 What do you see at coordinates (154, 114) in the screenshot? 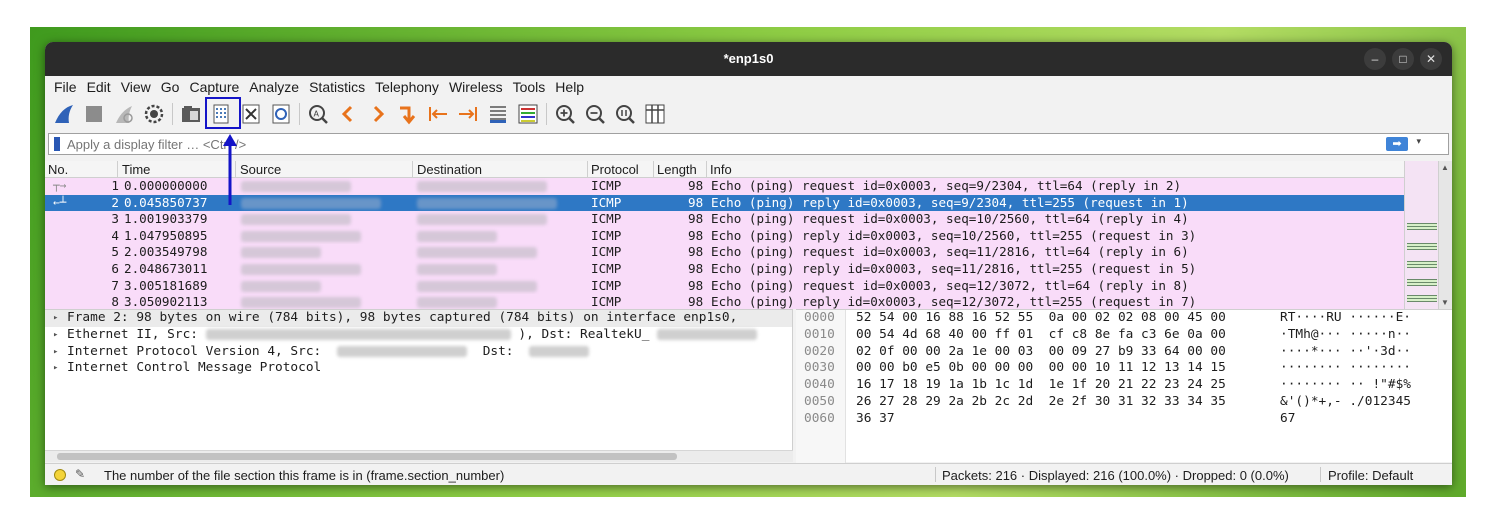
I see `capture-options-icon` at bounding box center [154, 114].